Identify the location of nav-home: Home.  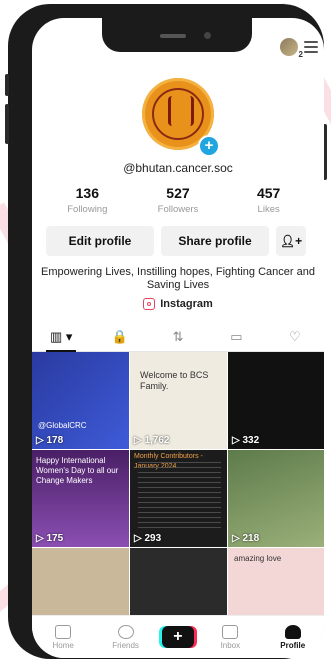
(63, 637).